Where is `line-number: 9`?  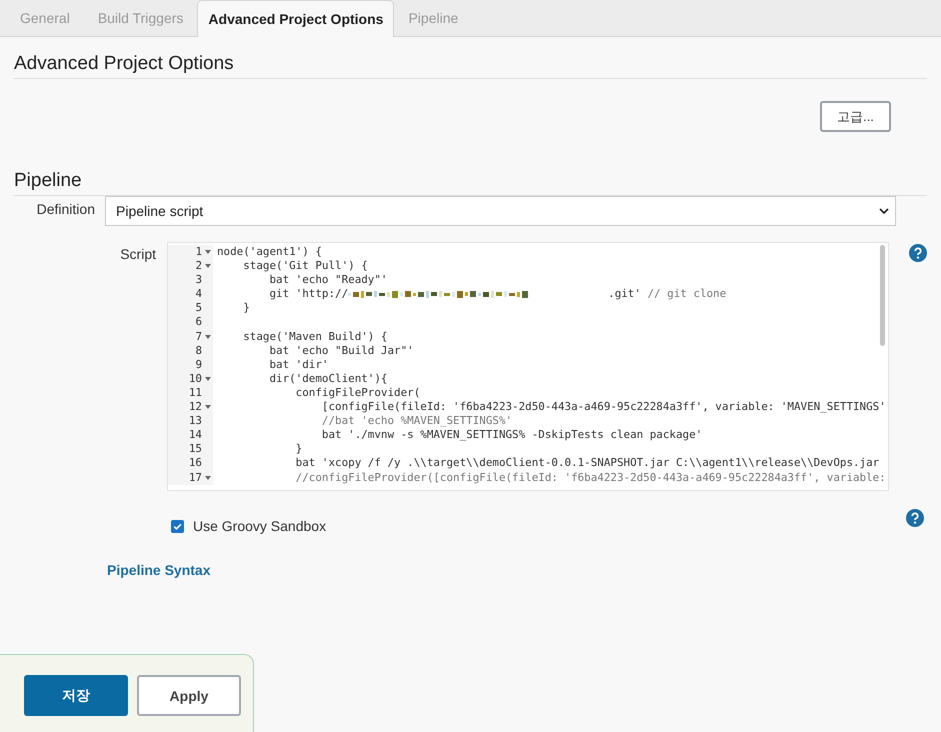
line-number: 9 is located at coordinates (198, 365).